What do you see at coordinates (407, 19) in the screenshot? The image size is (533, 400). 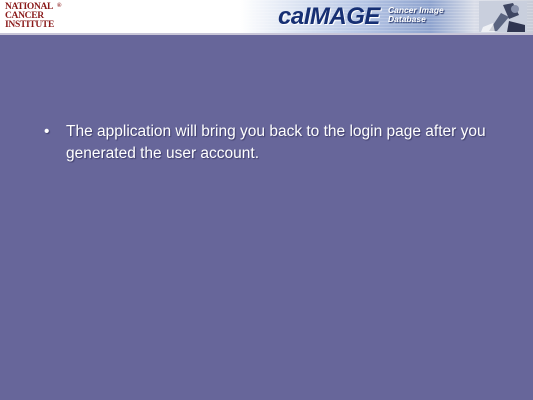 I see `banner-subtitle-line2: Database` at bounding box center [407, 19].